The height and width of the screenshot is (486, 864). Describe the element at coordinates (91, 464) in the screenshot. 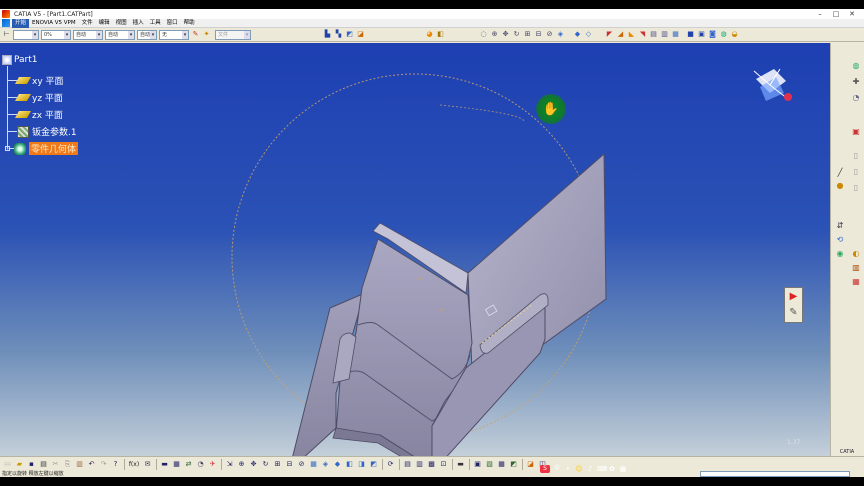

I see `undo-icon: ↶` at that location.